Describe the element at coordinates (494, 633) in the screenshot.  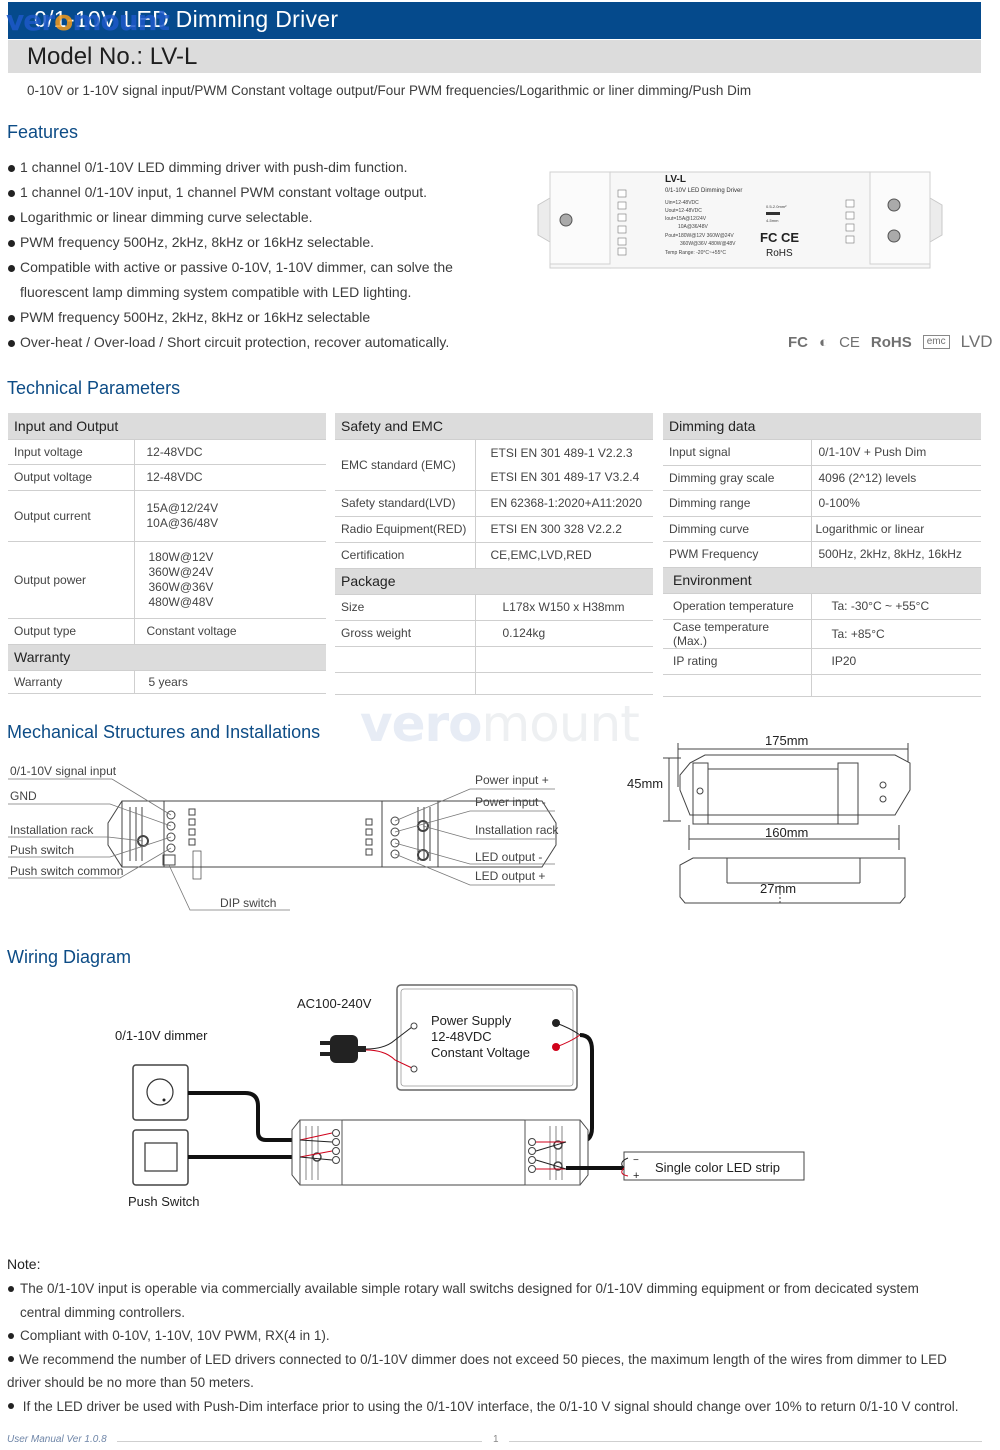
I see `table-row: Gross weight 0.124kg` at that location.